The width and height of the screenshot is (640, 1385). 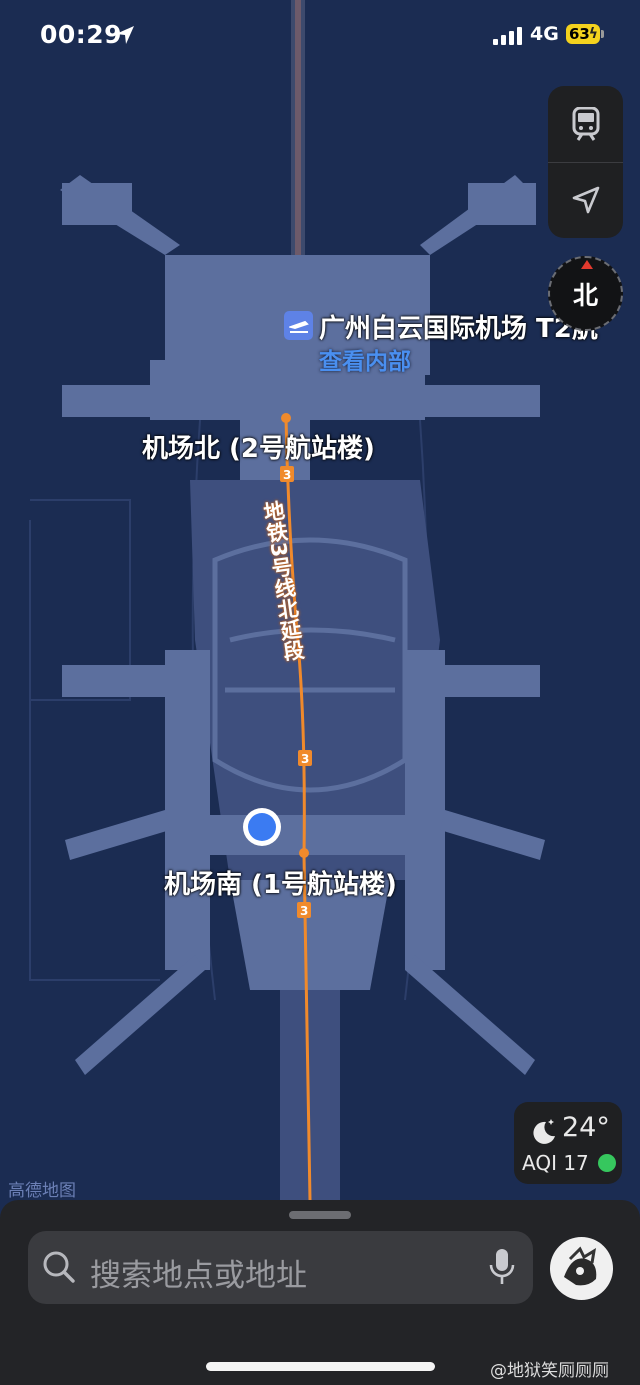 I want to click on map-attribution: 高德地图, so click(x=42, y=1191).